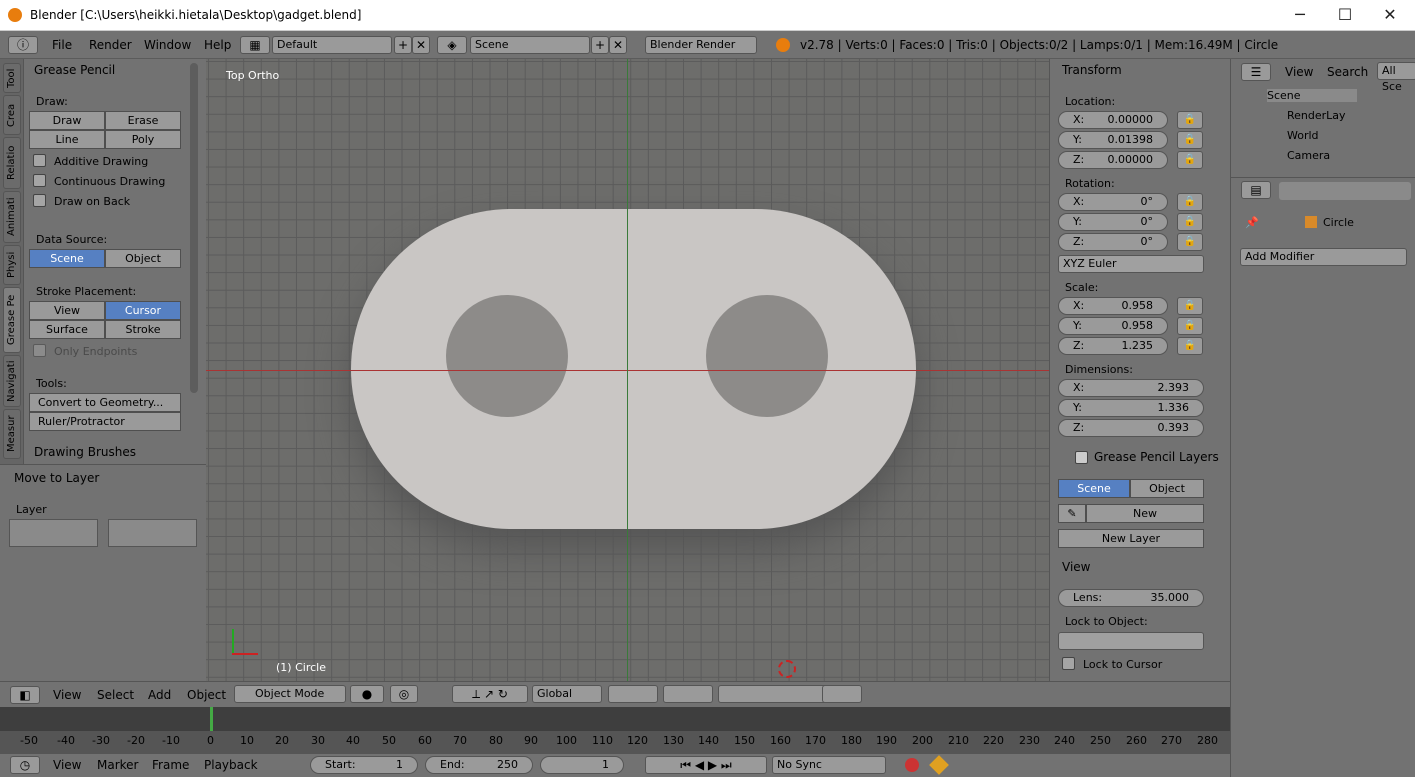 The height and width of the screenshot is (777, 1415). Describe the element at coordinates (12, 78) in the screenshot. I see `tab-tool: Tool` at that location.